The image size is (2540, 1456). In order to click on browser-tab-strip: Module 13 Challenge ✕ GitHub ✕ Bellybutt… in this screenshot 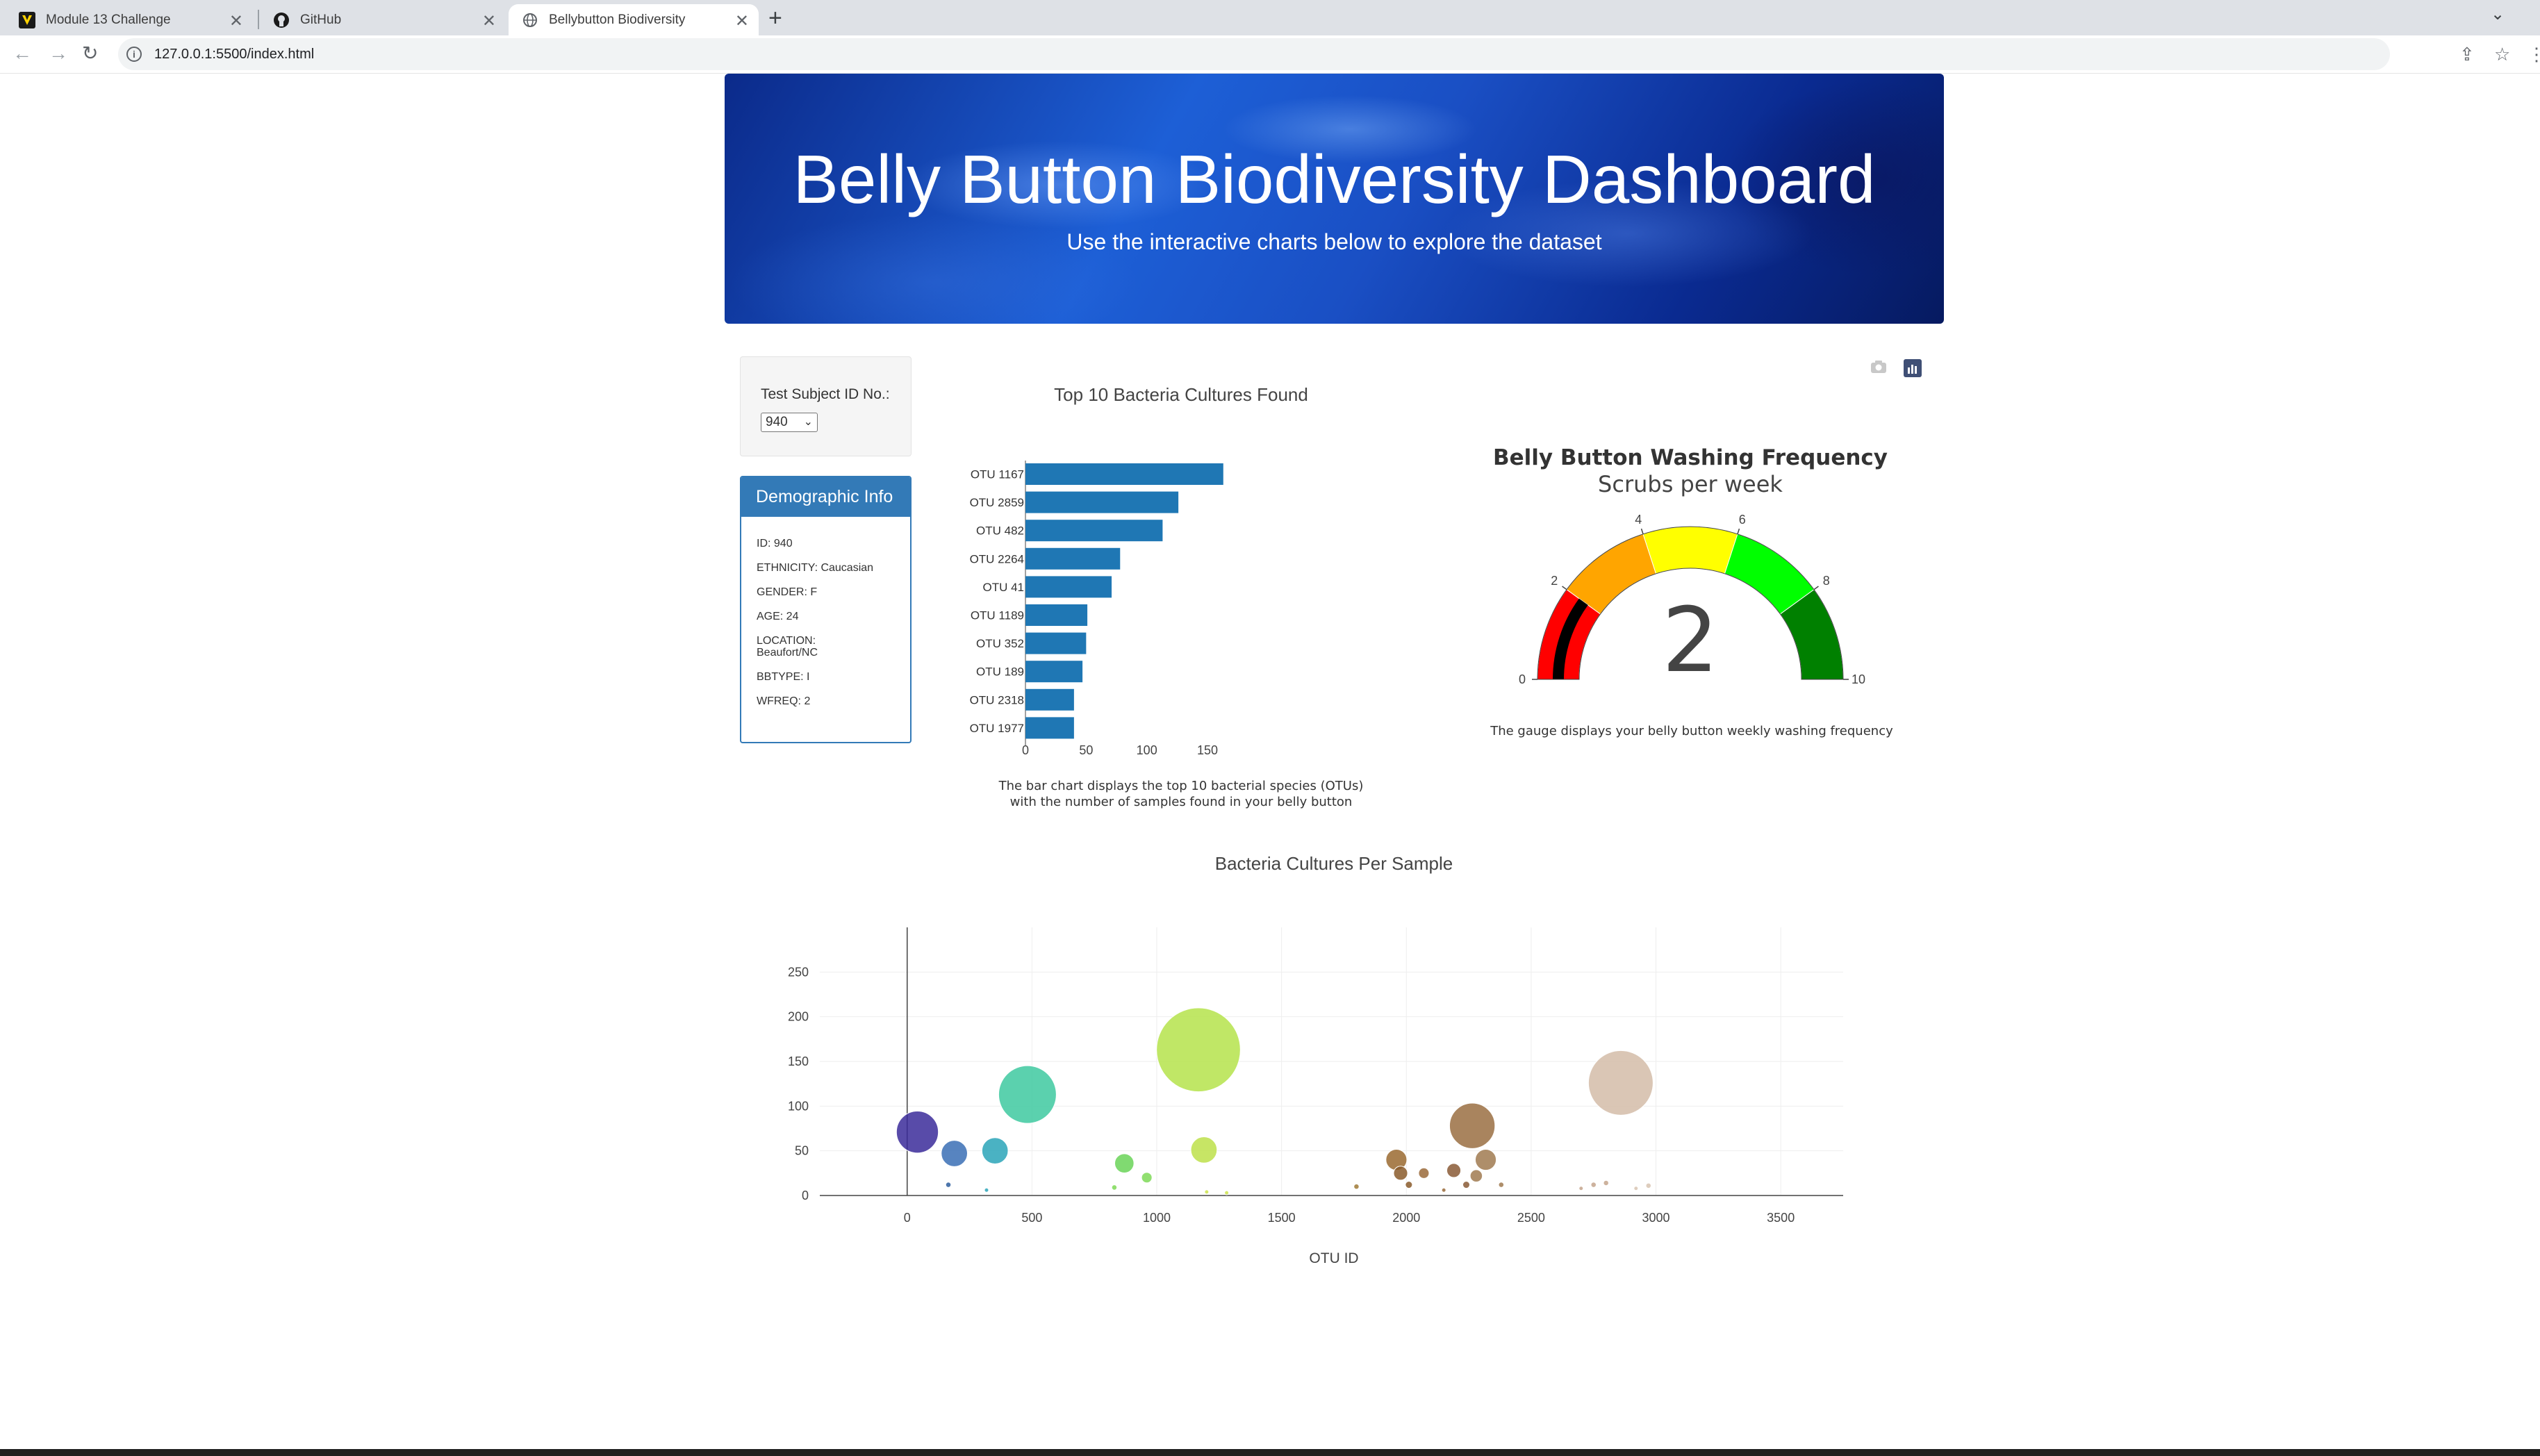, I will do `click(1270, 18)`.